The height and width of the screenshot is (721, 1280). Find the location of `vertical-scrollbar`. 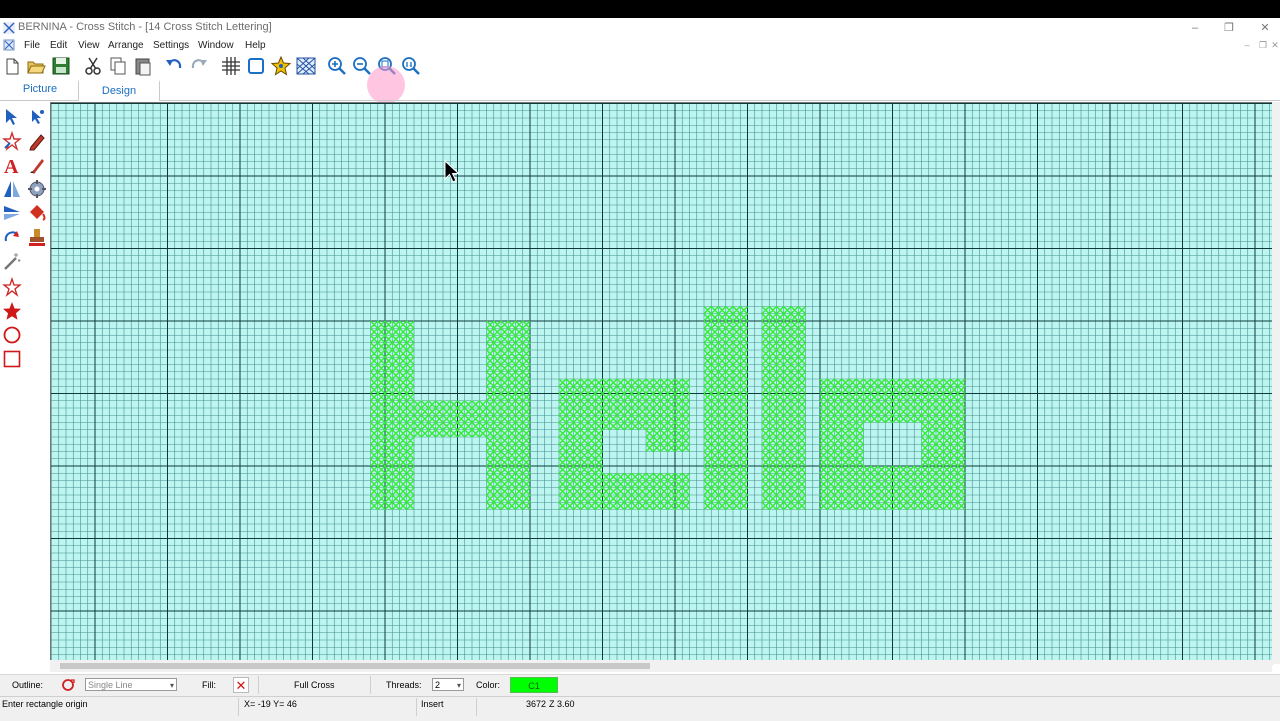

vertical-scrollbar is located at coordinates (1276, 383).